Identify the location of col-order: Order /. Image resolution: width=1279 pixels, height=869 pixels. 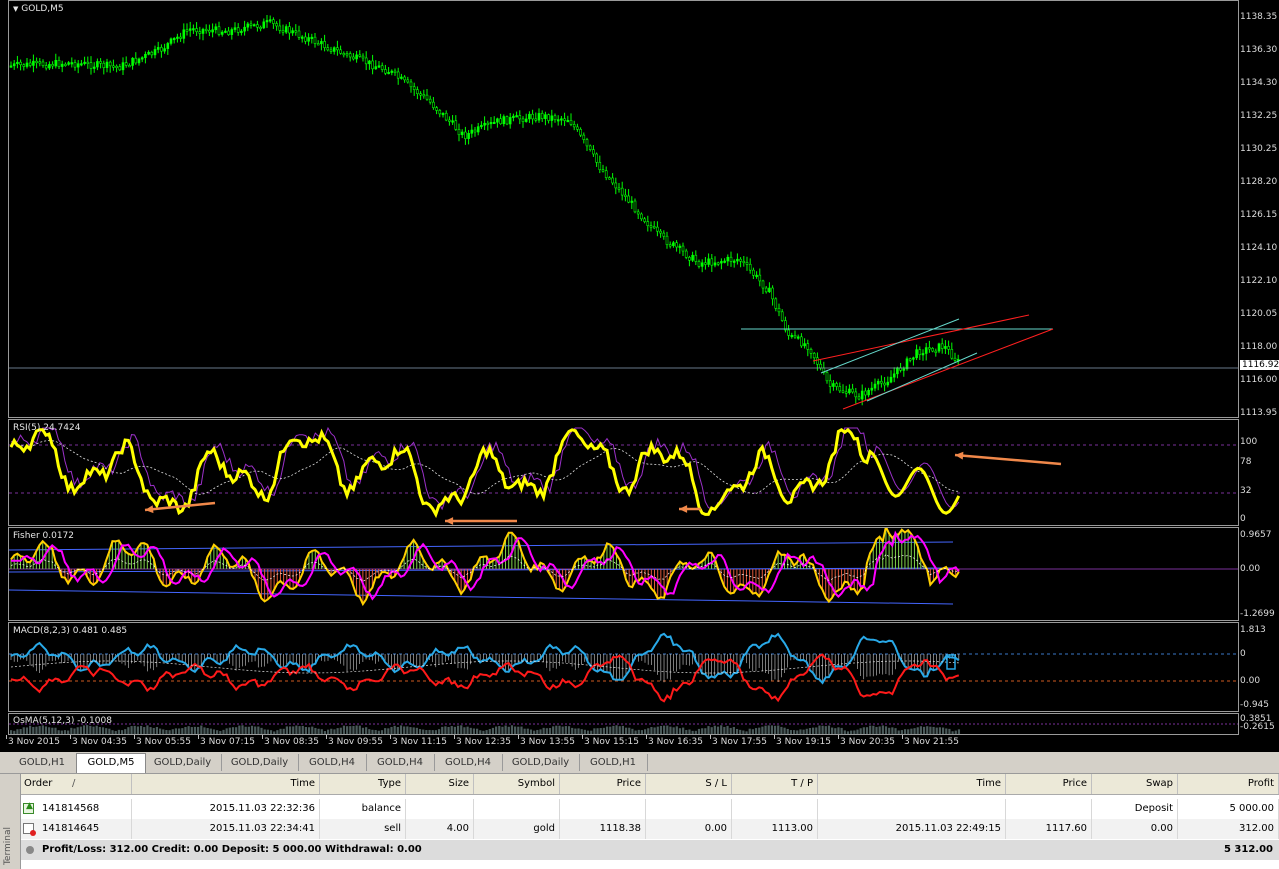
(76, 784).